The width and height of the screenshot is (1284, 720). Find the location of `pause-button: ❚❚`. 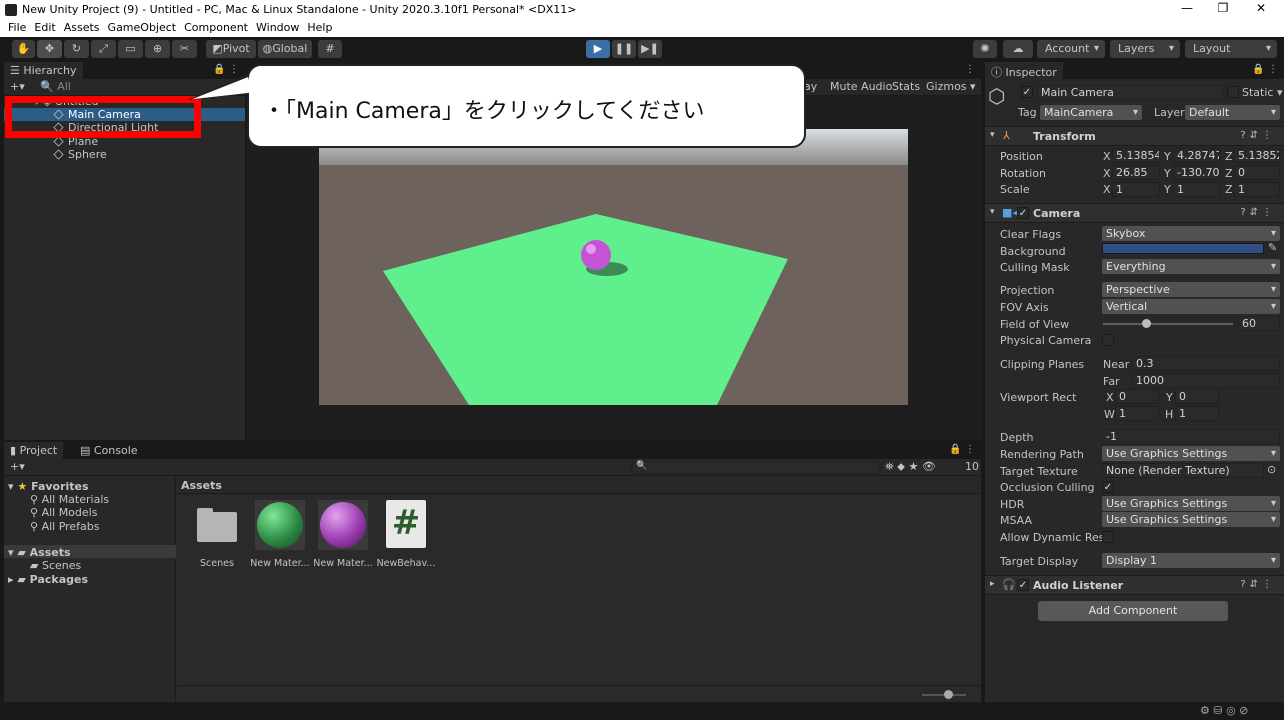

pause-button: ❚❚ is located at coordinates (624, 49).